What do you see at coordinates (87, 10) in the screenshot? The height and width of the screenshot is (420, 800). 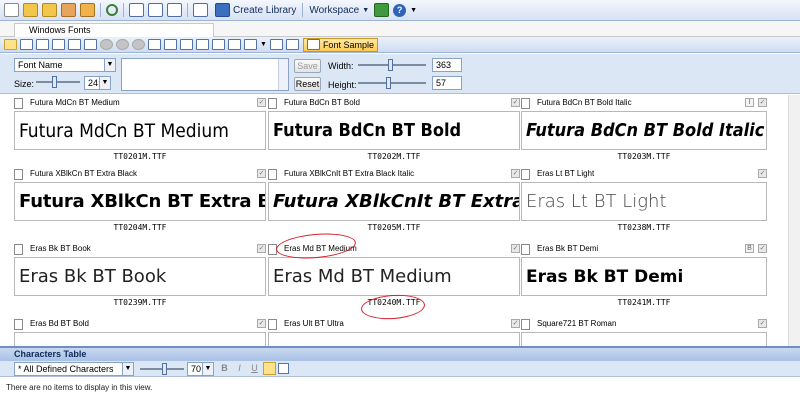 I see `workspace-icon` at bounding box center [87, 10].